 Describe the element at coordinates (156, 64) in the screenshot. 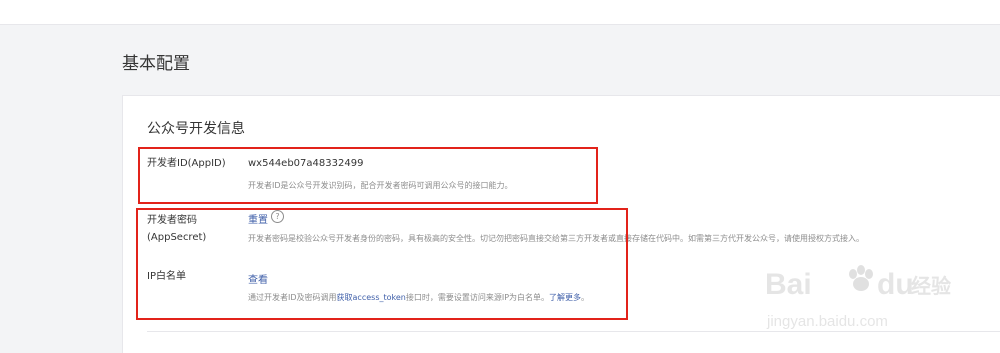

I see `page-title: 基本配置` at that location.